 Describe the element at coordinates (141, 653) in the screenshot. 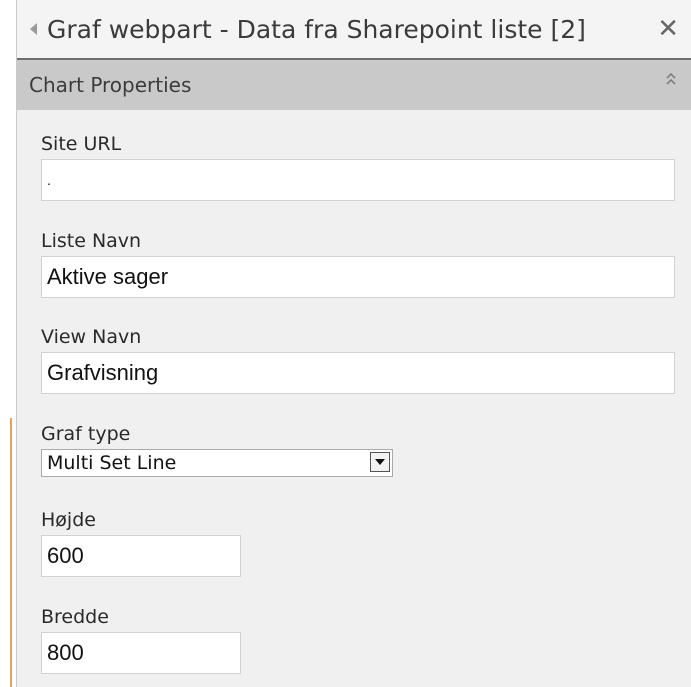

I see `bredde-input` at that location.